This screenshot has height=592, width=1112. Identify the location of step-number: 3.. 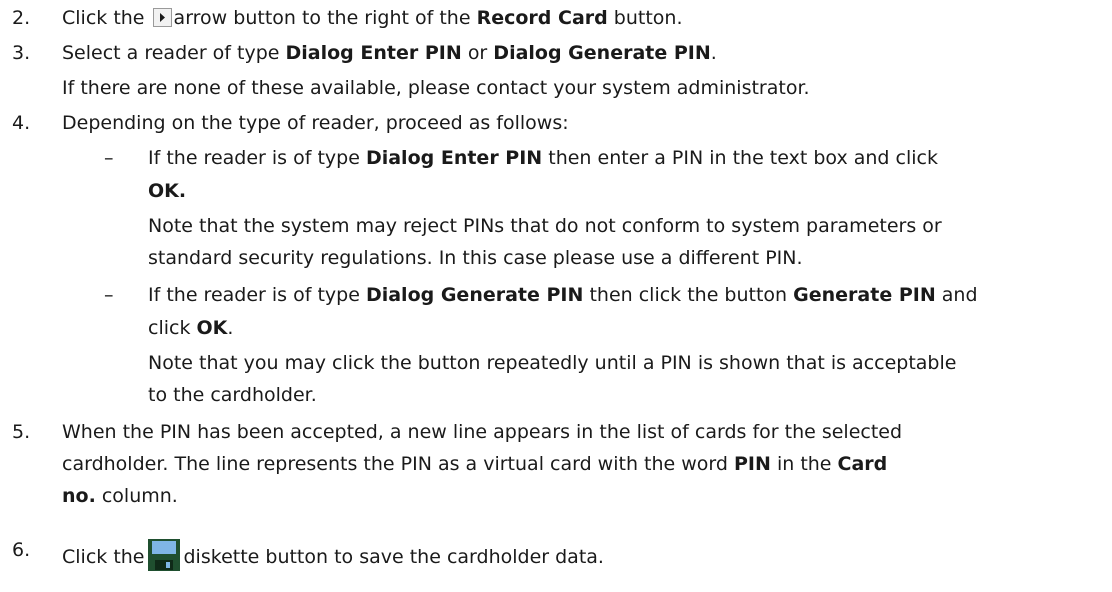
(21, 53).